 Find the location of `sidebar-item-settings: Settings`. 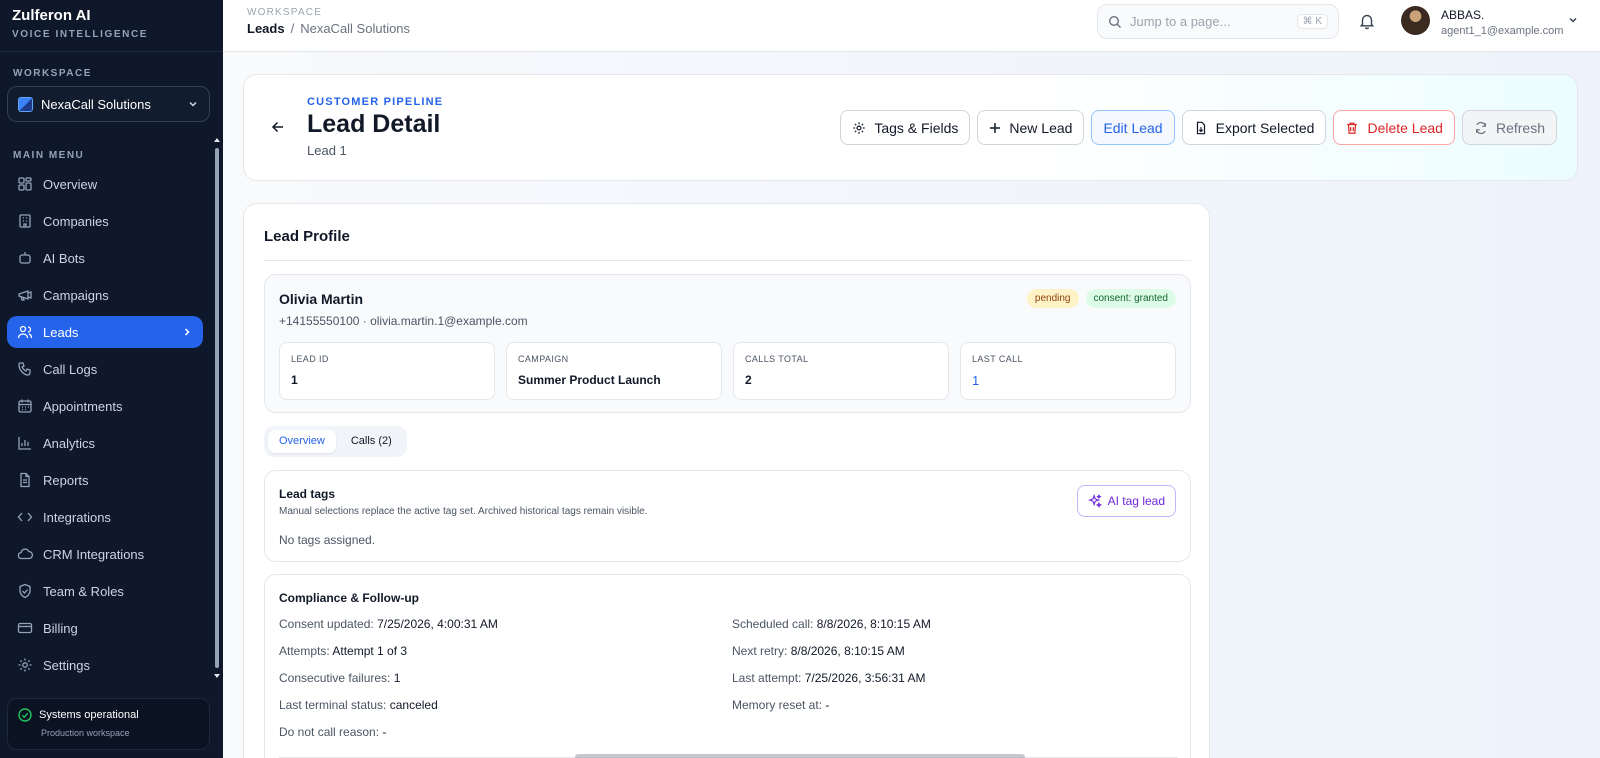

sidebar-item-settings: Settings is located at coordinates (105, 665).